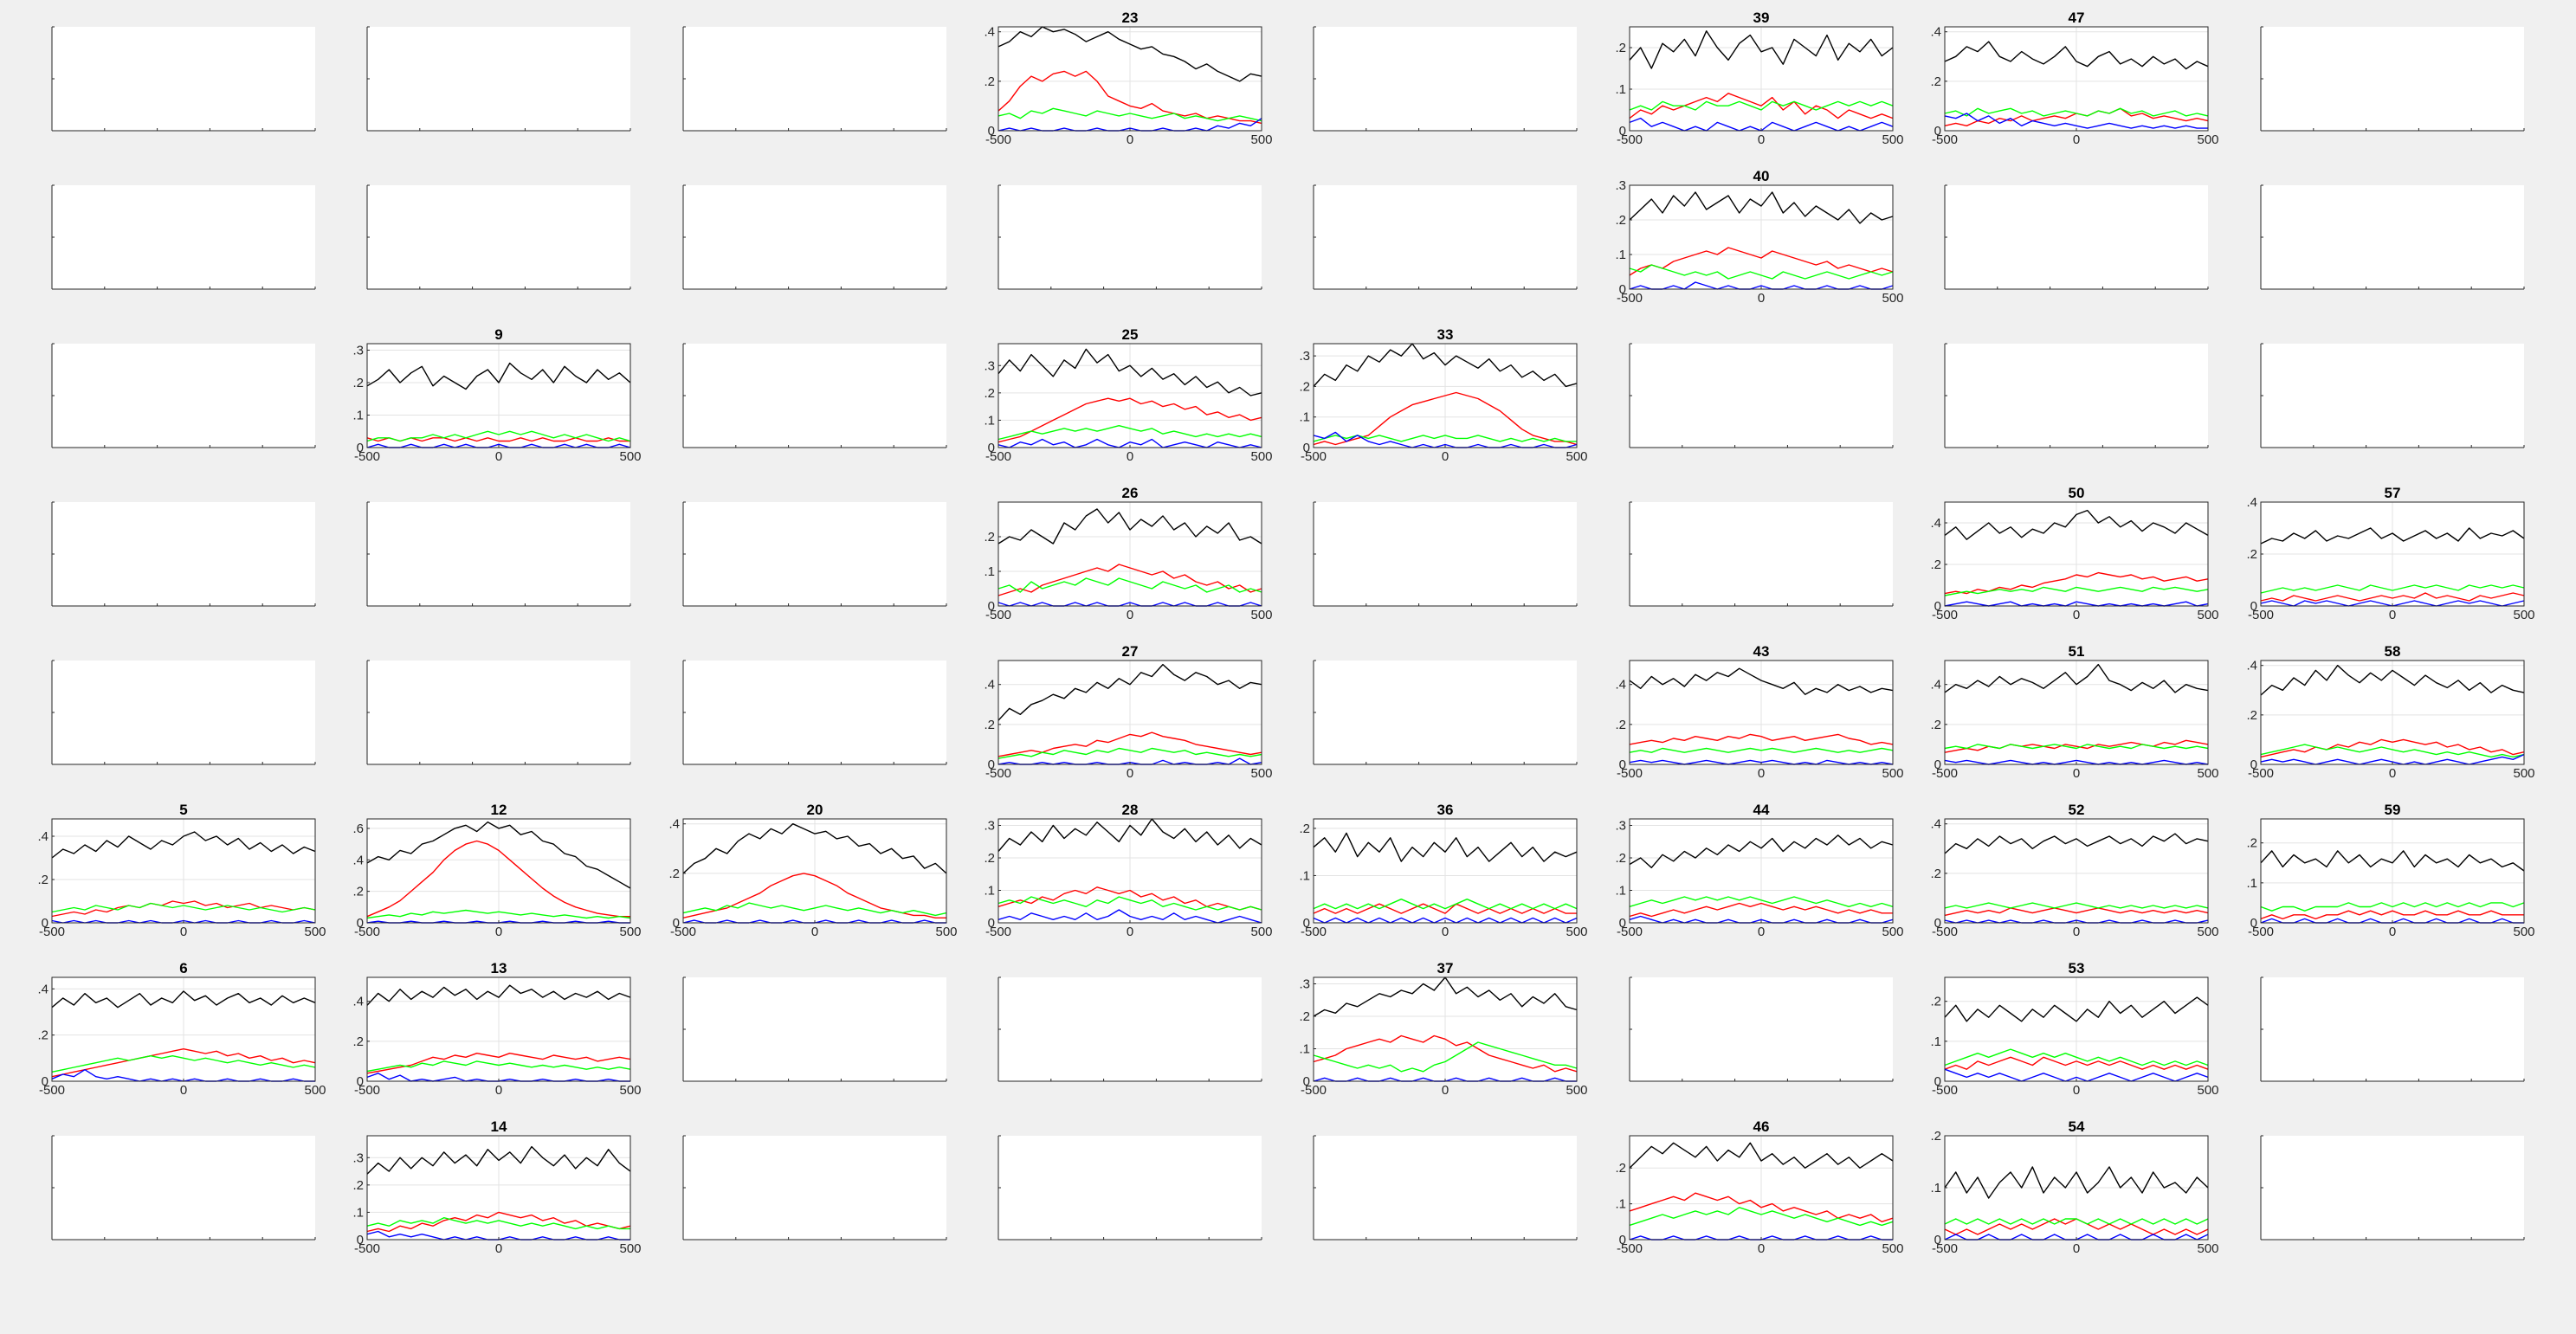 The image size is (2576, 1334). Describe the element at coordinates (1761, 1126) in the screenshot. I see `subplot-title: 46` at that location.